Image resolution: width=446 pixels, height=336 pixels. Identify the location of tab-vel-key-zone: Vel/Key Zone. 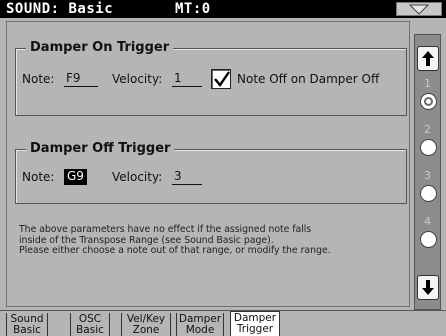
(146, 324).